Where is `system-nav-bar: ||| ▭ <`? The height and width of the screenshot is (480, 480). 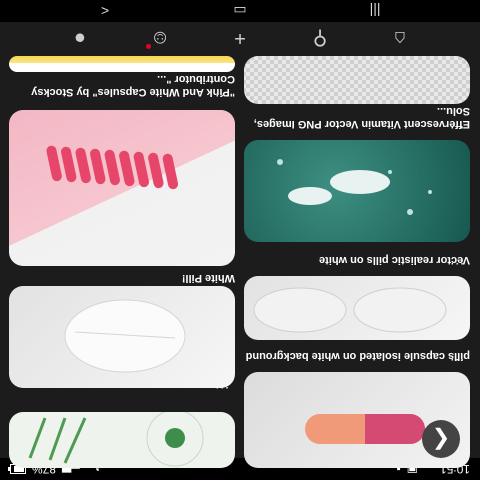
system-nav-bar: ||| ▭ < is located at coordinates (240, 11).